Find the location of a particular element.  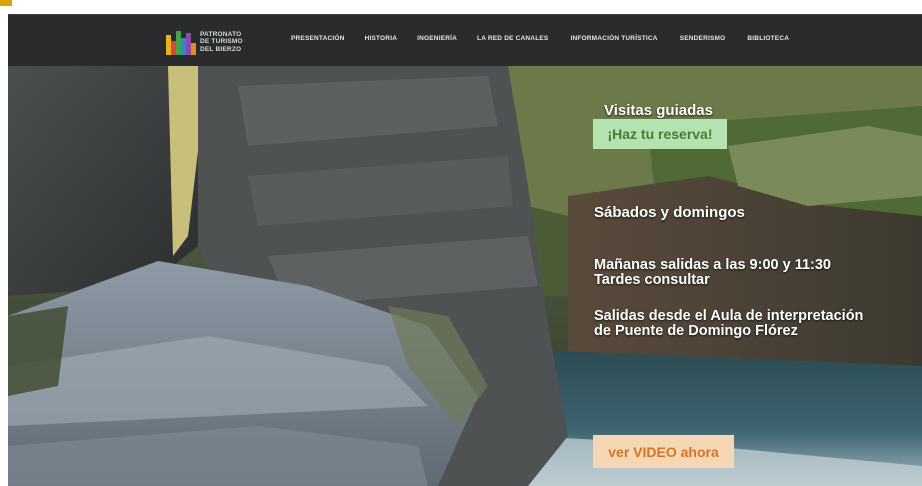

ver-video-button: ver VIDEO ahora is located at coordinates (663, 451).